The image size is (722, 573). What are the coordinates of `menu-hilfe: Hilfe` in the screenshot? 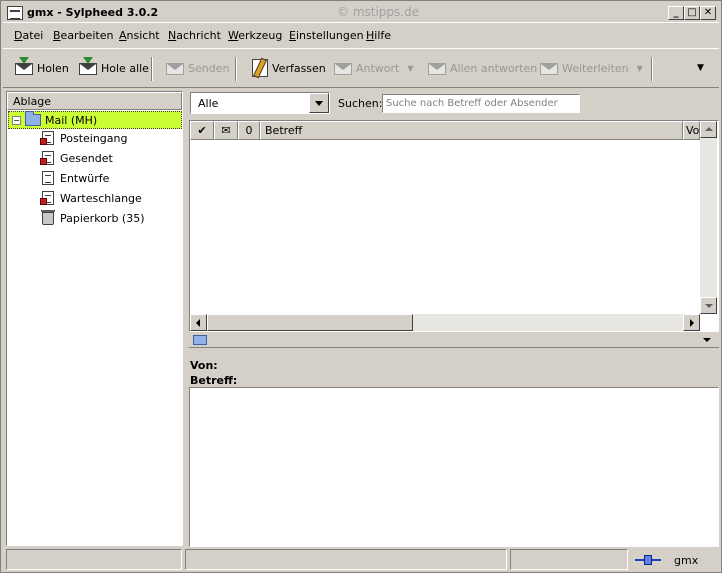 It's located at (378, 35).